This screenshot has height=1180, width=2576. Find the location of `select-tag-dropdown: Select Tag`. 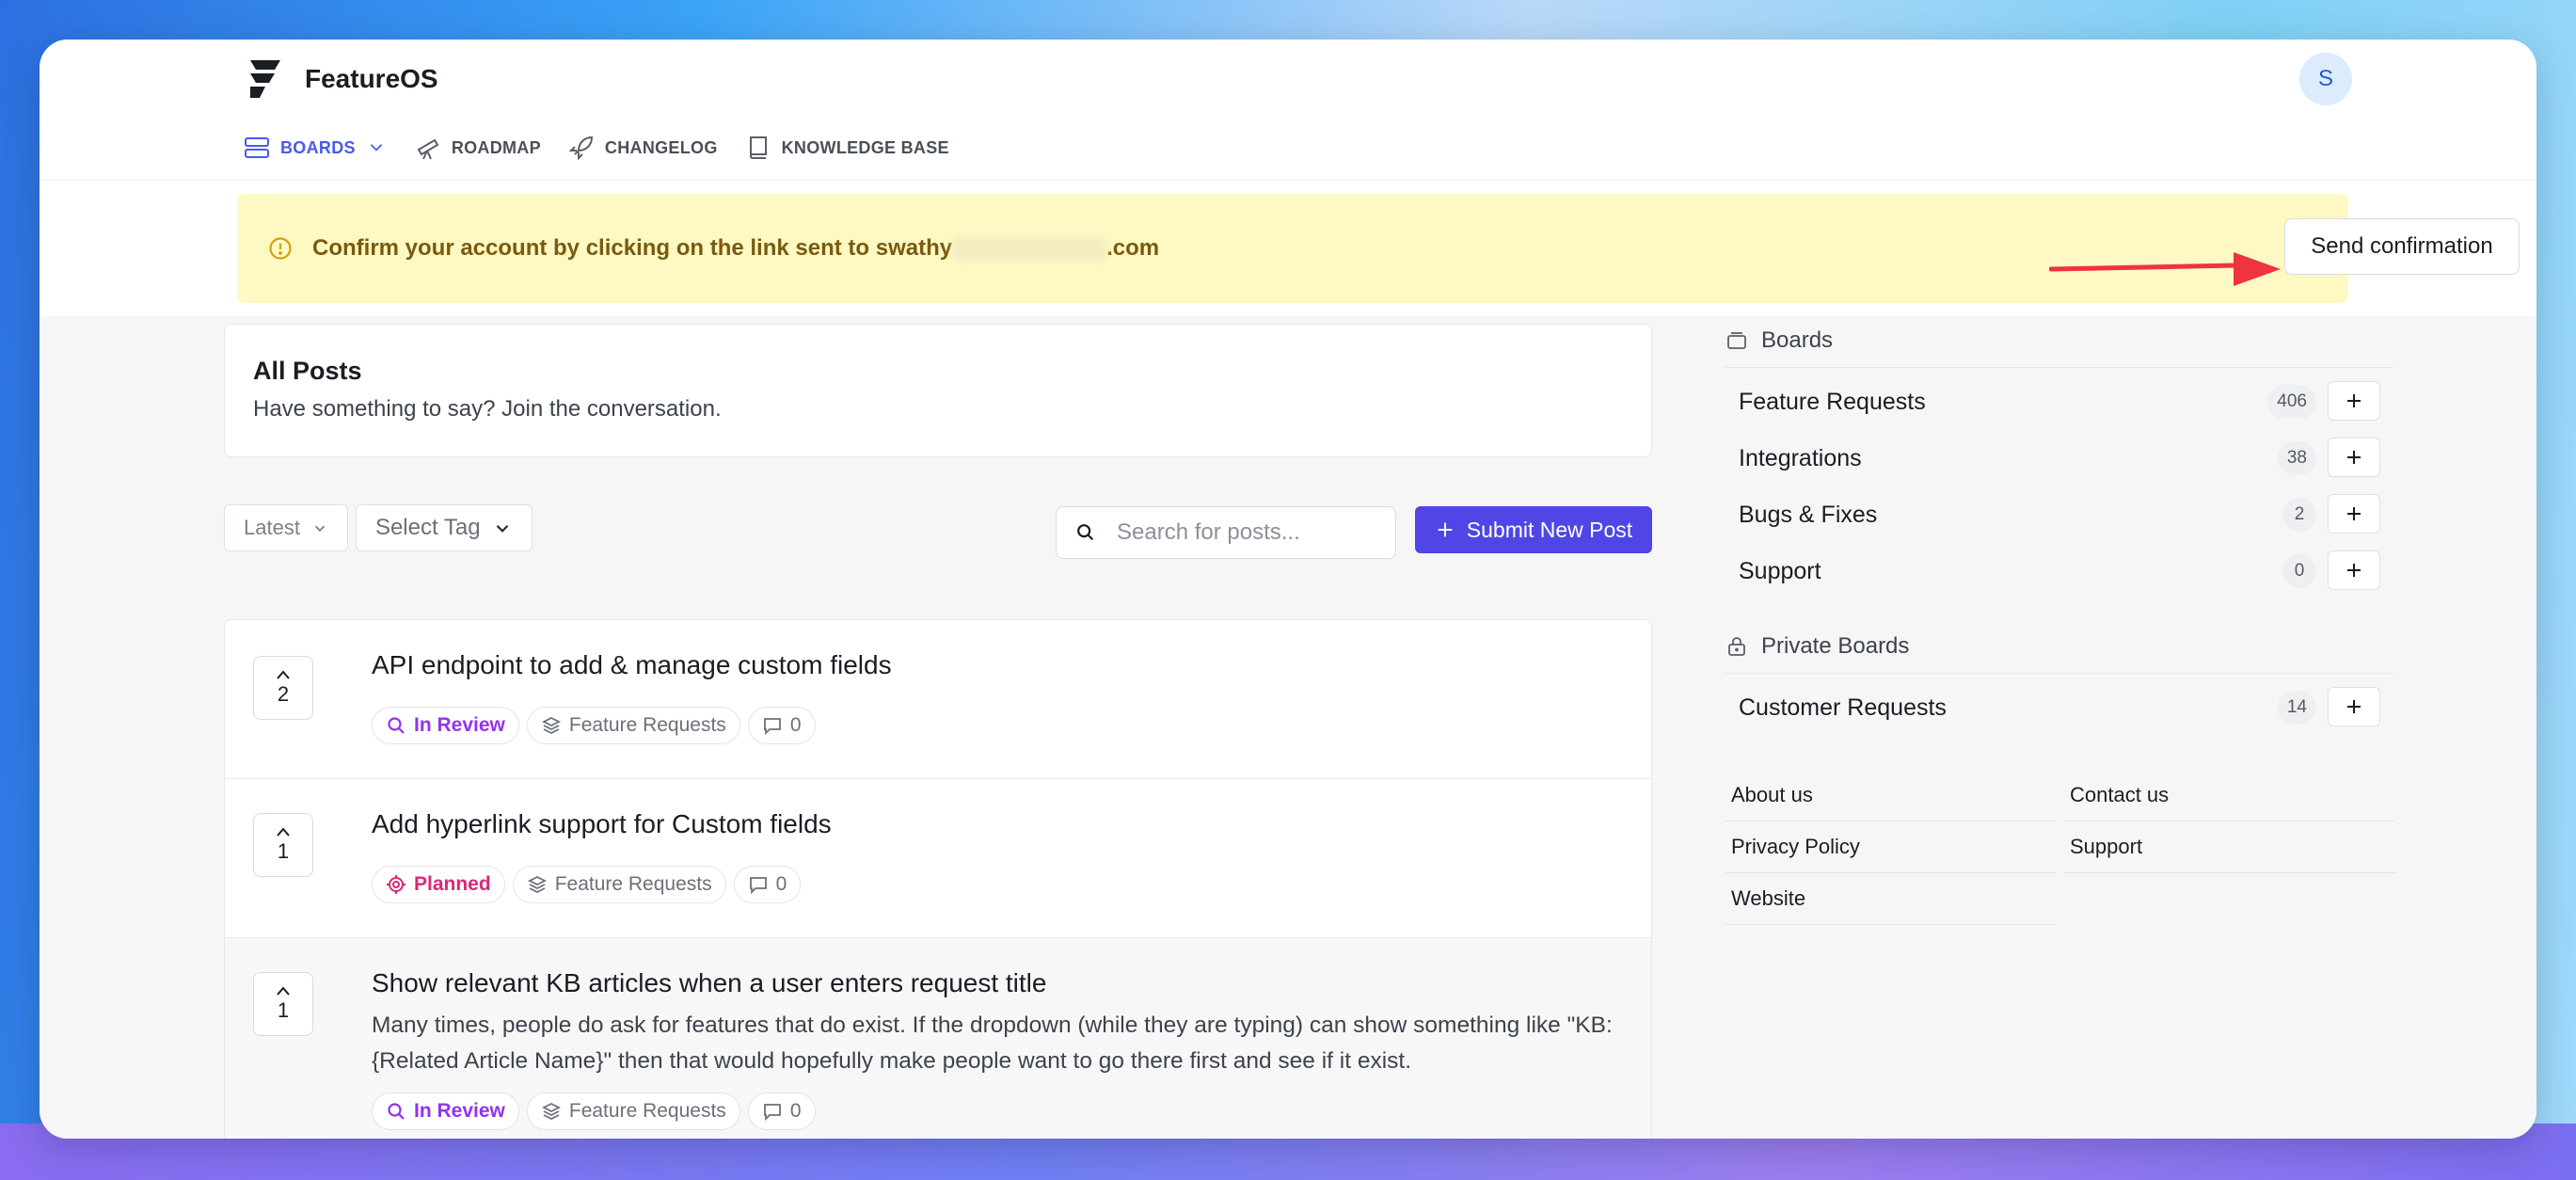

select-tag-dropdown: Select Tag is located at coordinates (444, 527).